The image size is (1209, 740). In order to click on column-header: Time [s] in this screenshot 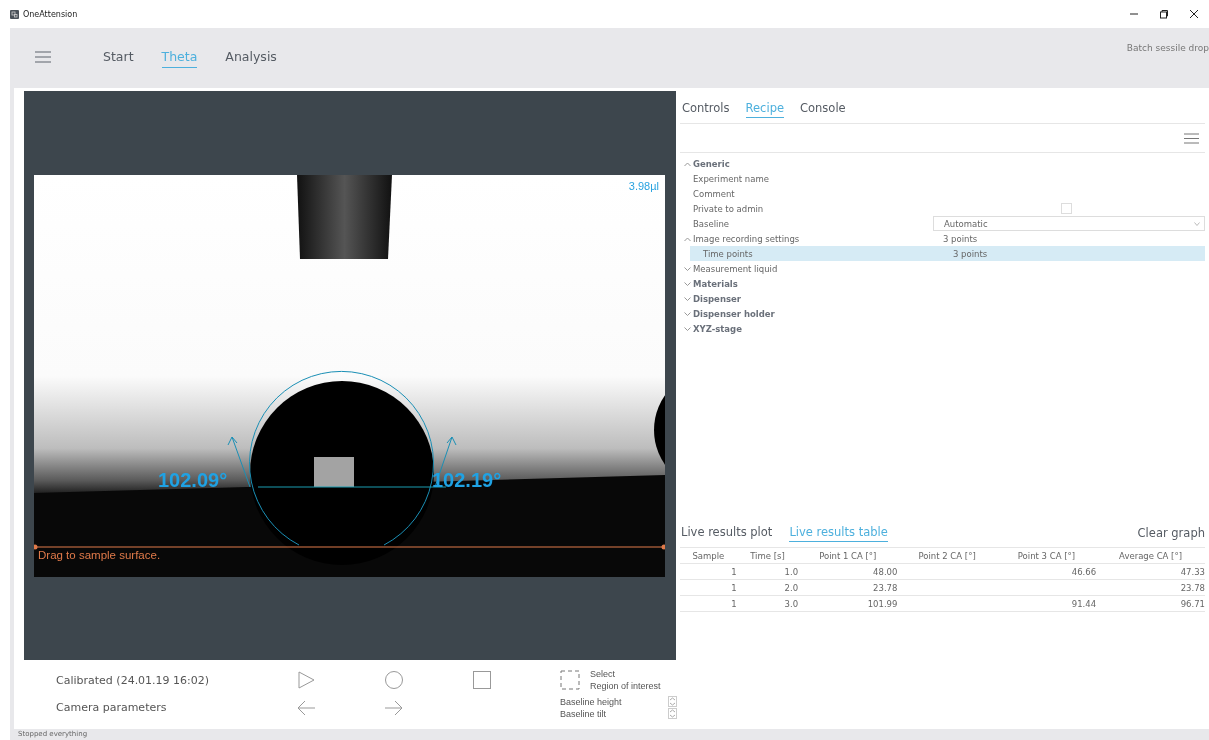, I will do `click(767, 556)`.